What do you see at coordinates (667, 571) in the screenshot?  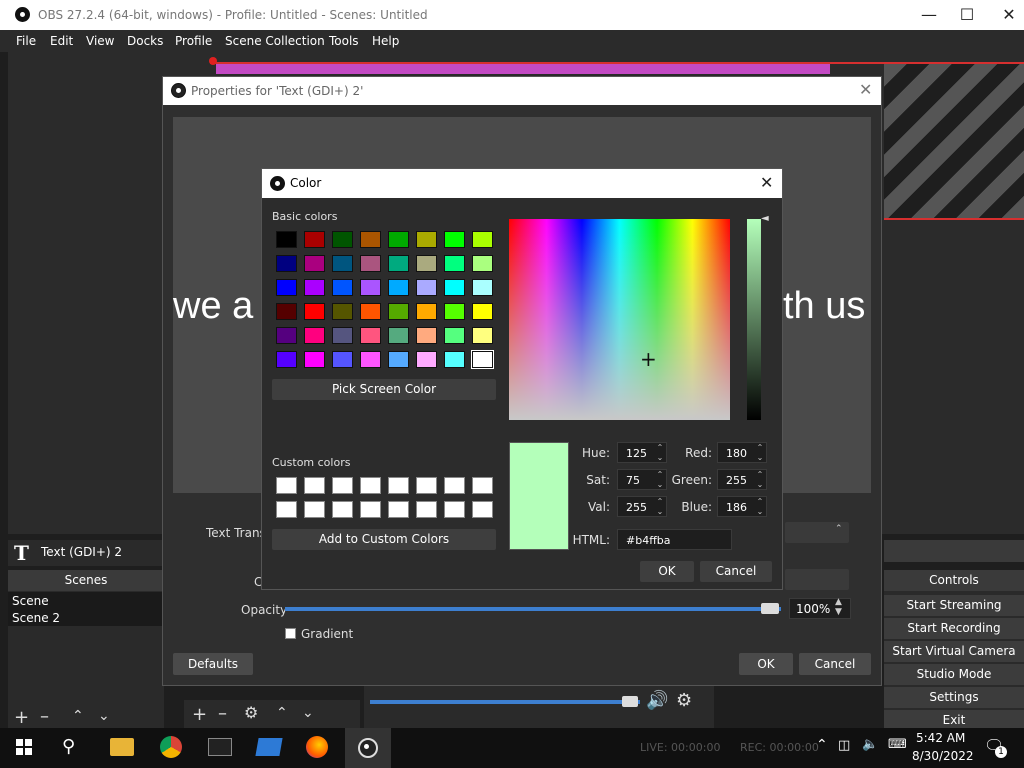 I see `color-ok-button: OK` at bounding box center [667, 571].